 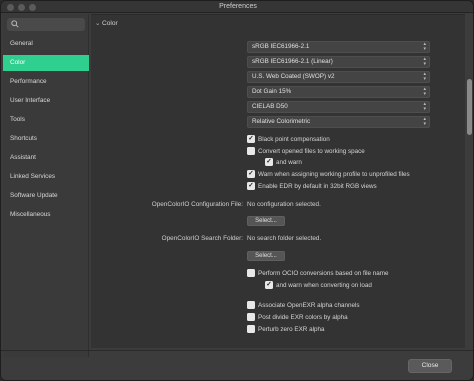 I want to click on sidebar-item-shortcuts: Shortcuts, so click(x=46, y=139).